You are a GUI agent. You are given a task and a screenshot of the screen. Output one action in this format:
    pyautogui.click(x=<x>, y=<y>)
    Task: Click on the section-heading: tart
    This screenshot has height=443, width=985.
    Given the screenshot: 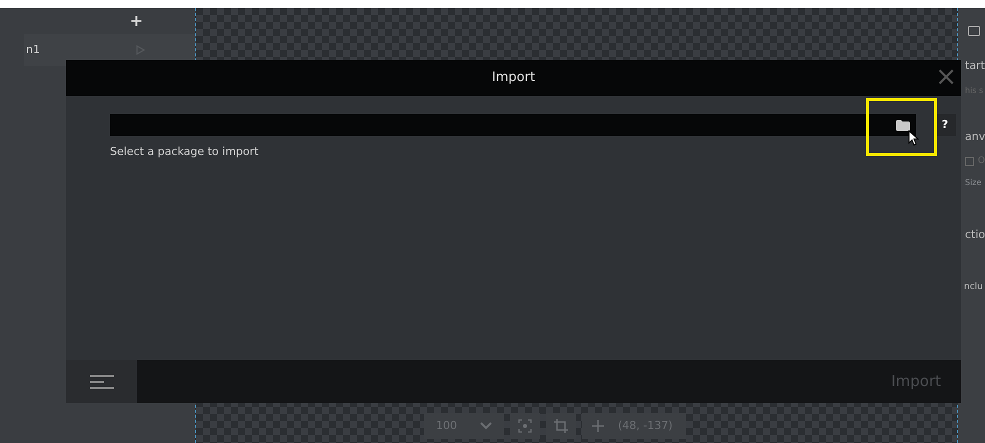 What is the action you would take?
    pyautogui.click(x=974, y=66)
    